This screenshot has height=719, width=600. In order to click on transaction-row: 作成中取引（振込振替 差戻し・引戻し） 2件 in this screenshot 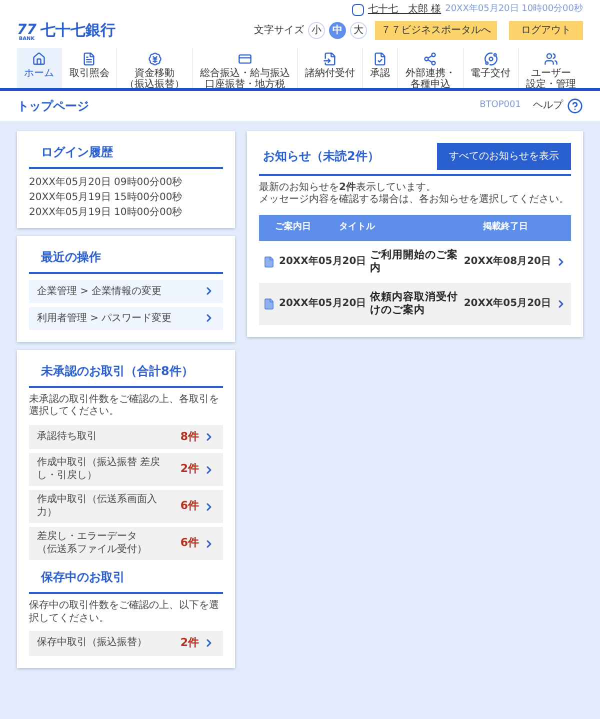, I will do `click(126, 469)`.